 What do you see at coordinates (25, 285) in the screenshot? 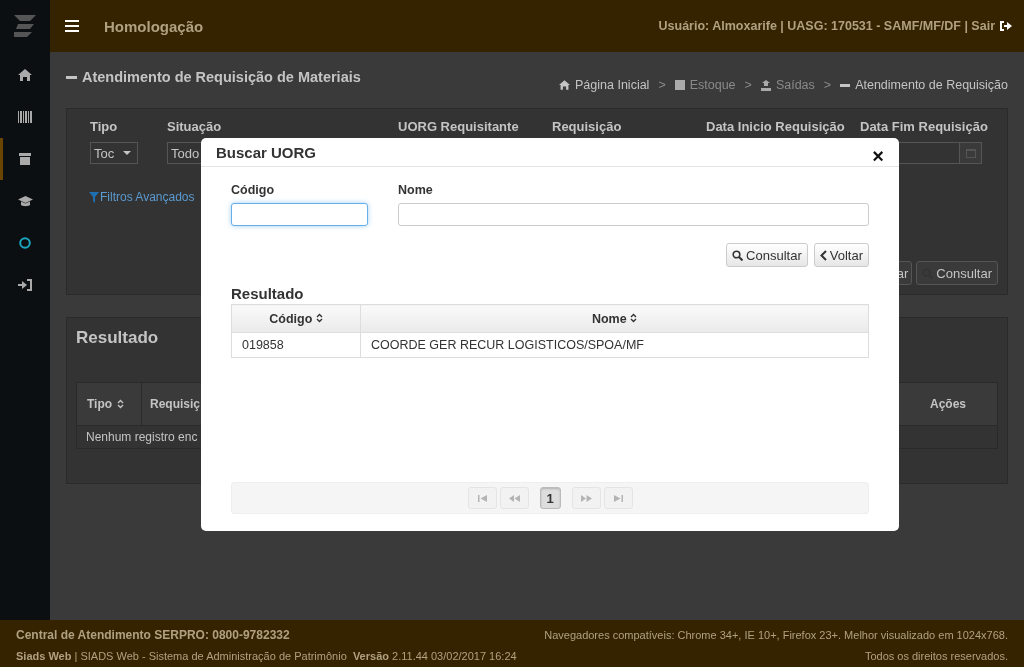
I see `sign-in-icon` at bounding box center [25, 285].